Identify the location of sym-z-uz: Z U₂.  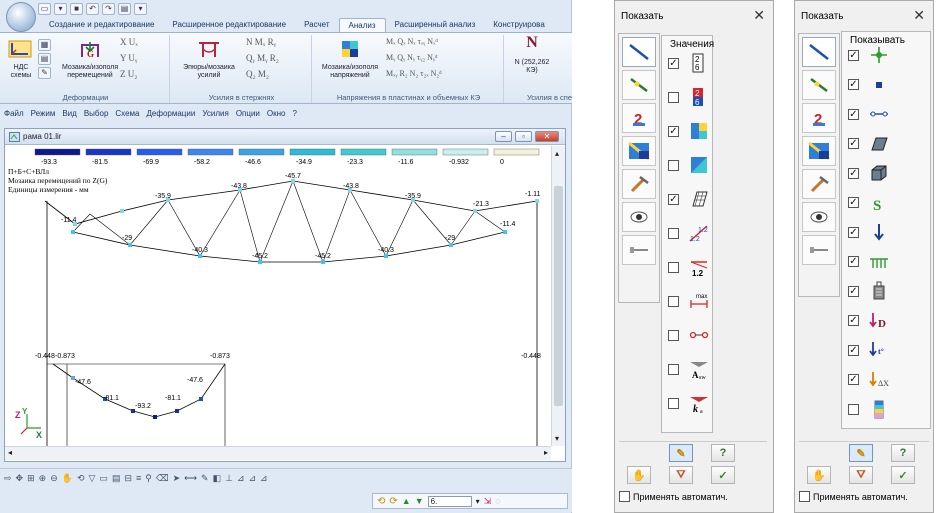
(128, 74).